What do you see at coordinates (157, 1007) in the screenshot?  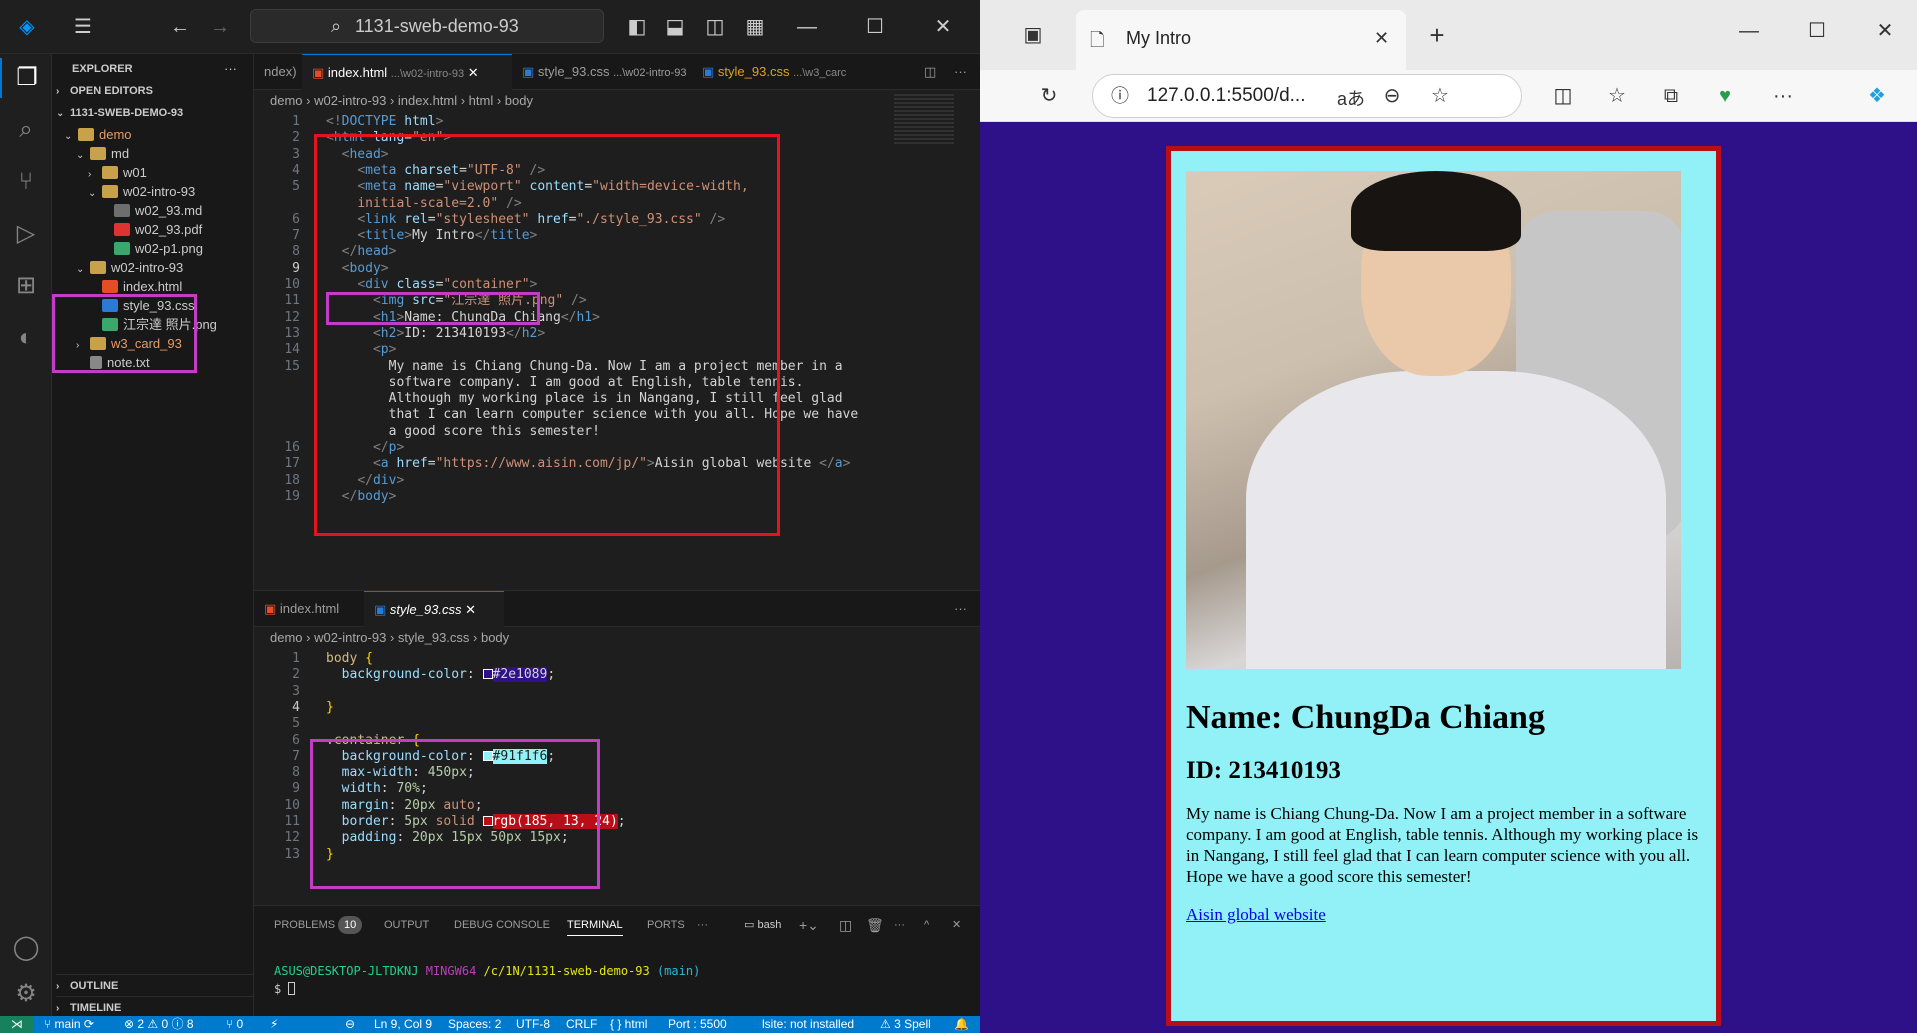 I see `timeline-section: › TIMELINE` at bounding box center [157, 1007].